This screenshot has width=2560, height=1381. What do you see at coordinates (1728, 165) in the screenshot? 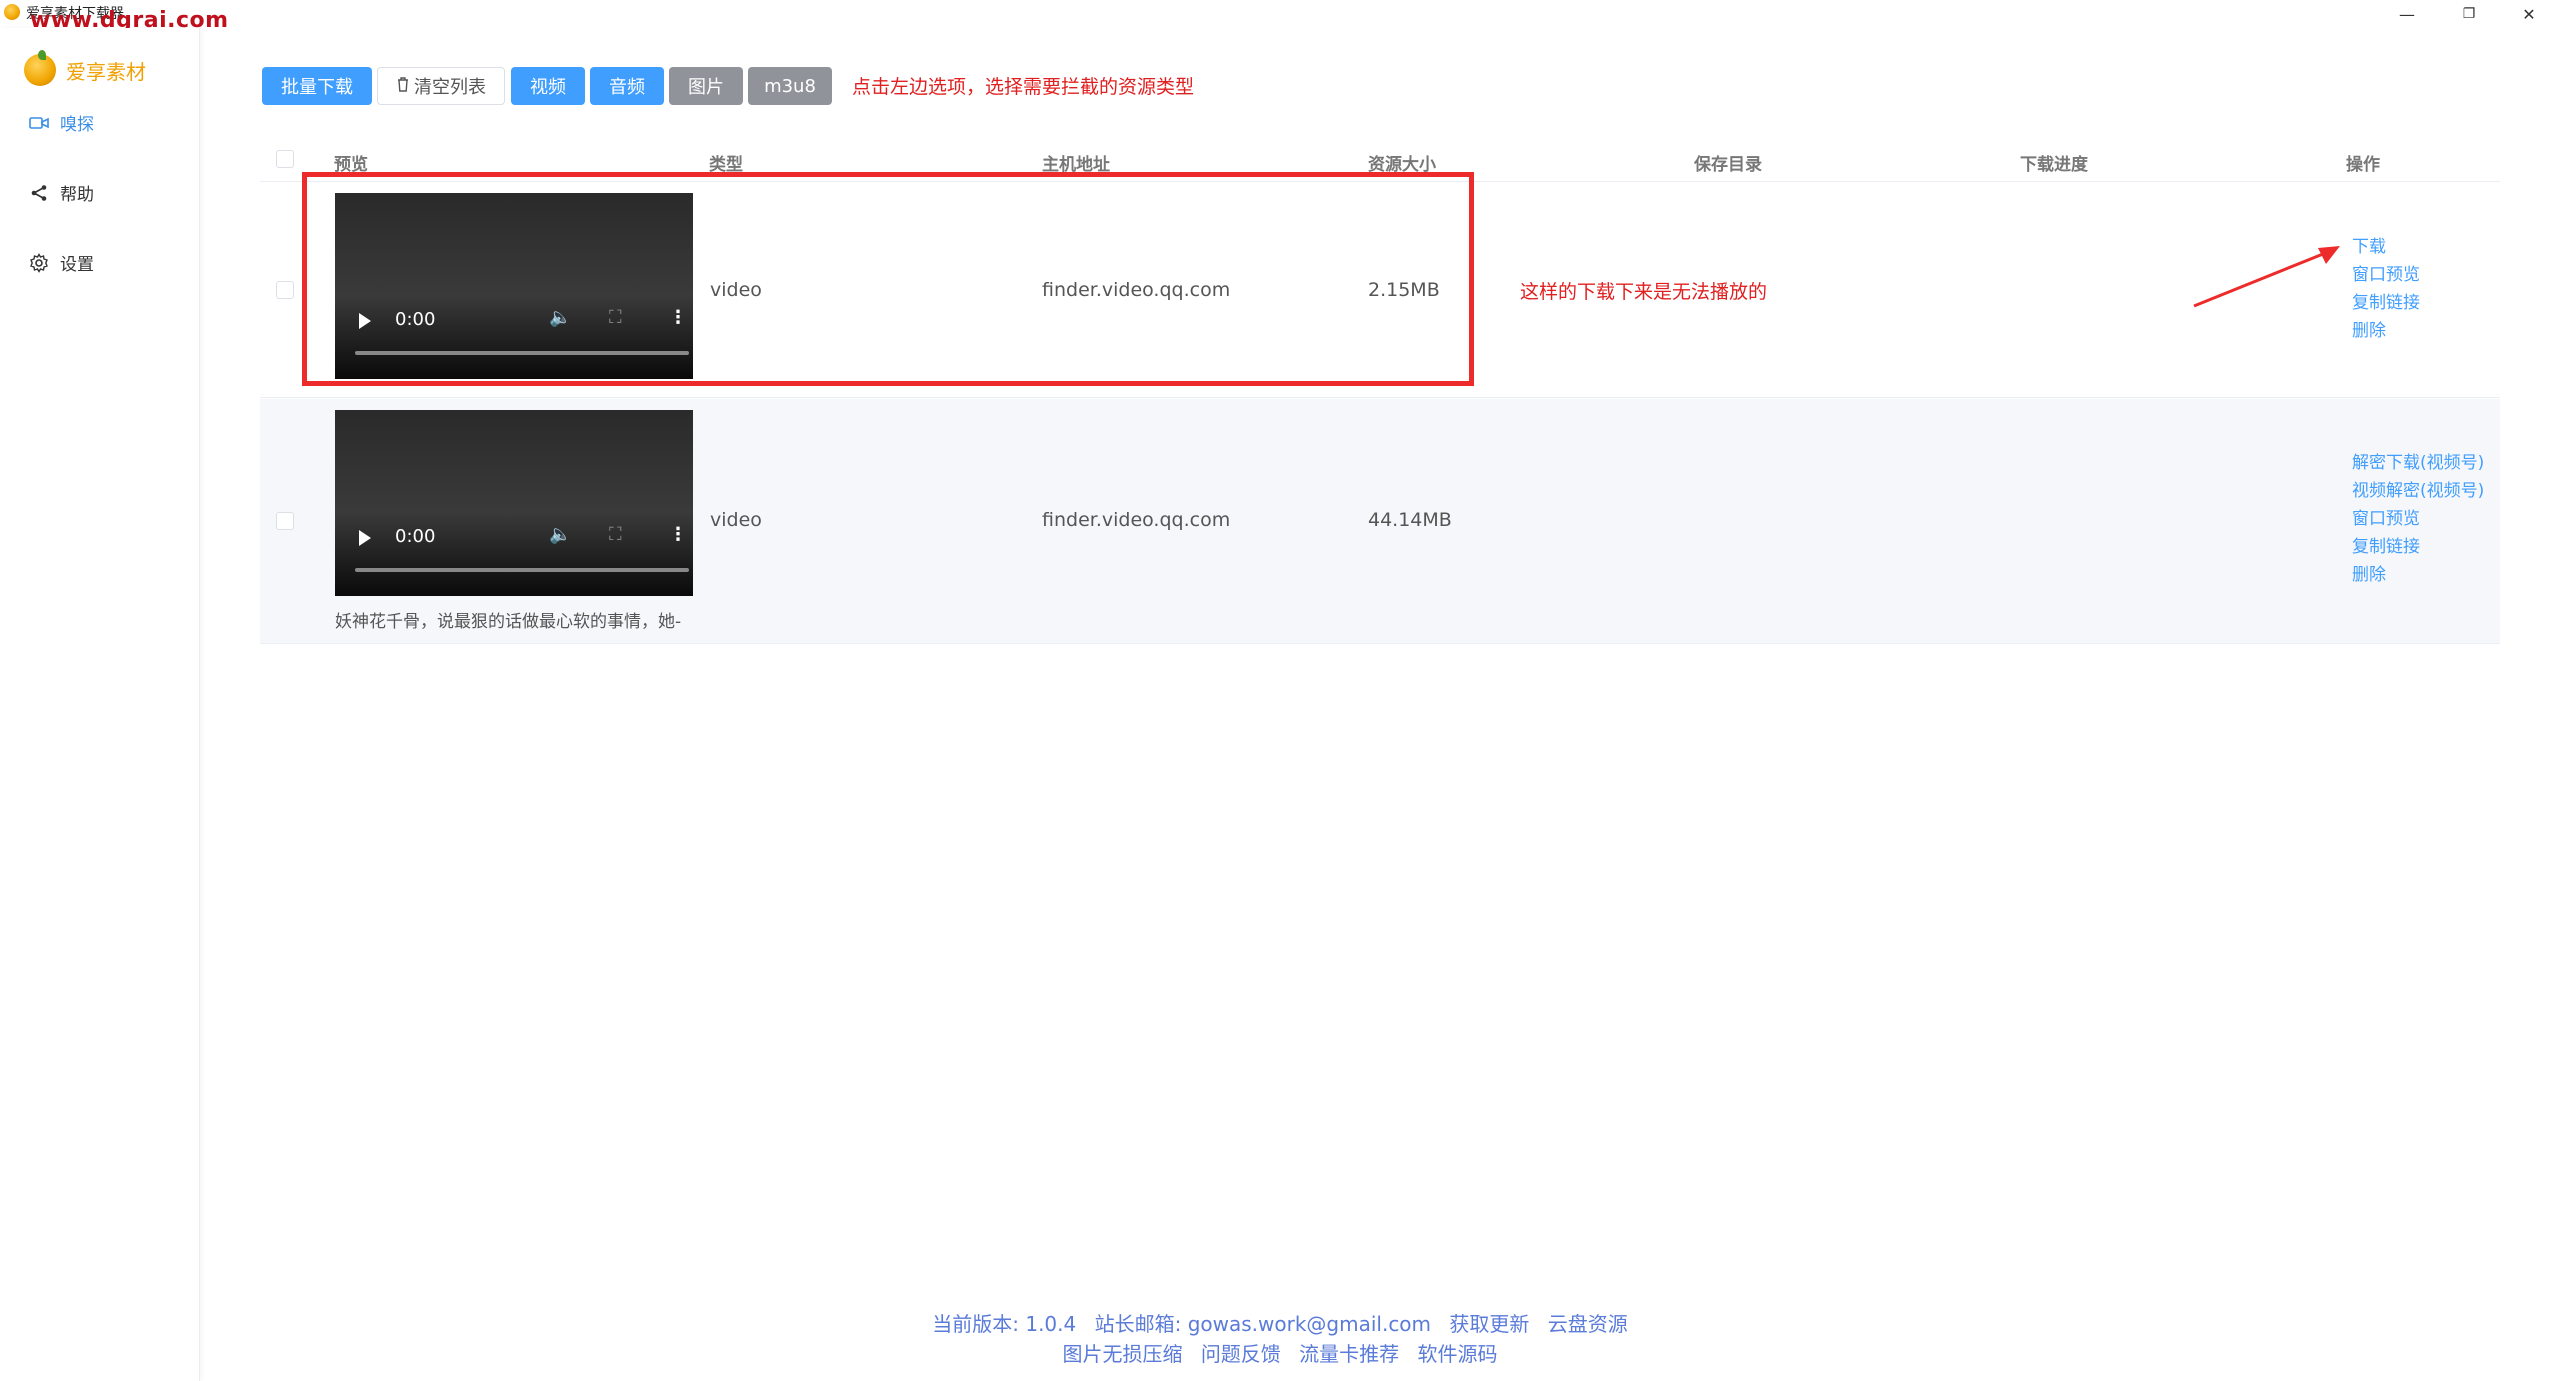
I see `header-save-dir: 保存目录` at bounding box center [1728, 165].